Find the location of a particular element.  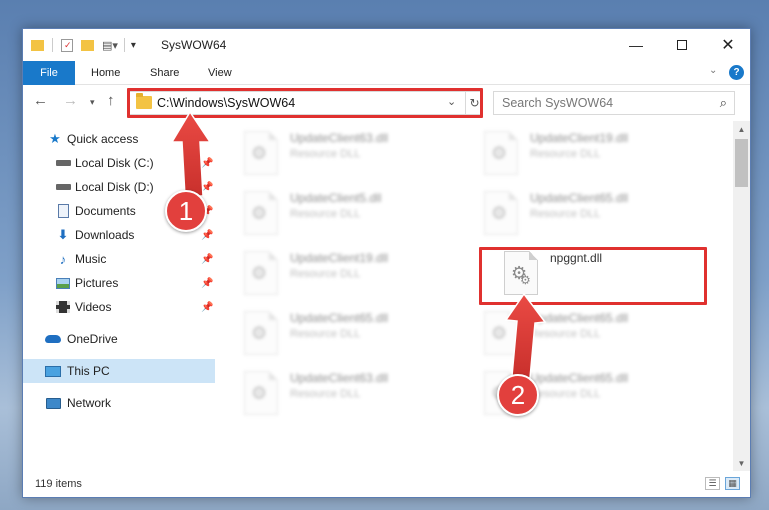

sidebar-item-label: Videos is located at coordinates (93, 307).